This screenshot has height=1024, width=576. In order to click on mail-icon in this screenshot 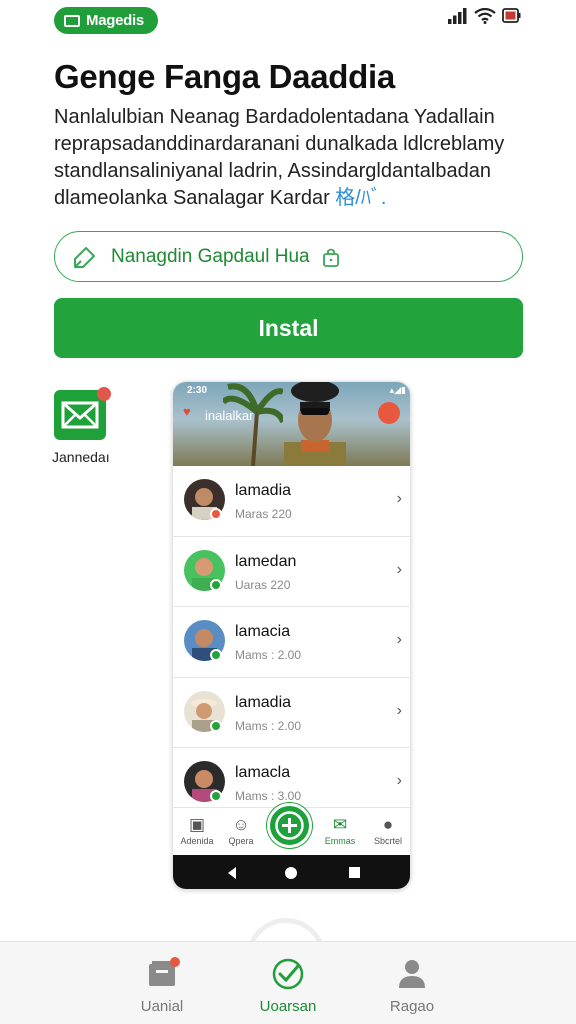, I will do `click(82, 413)`.